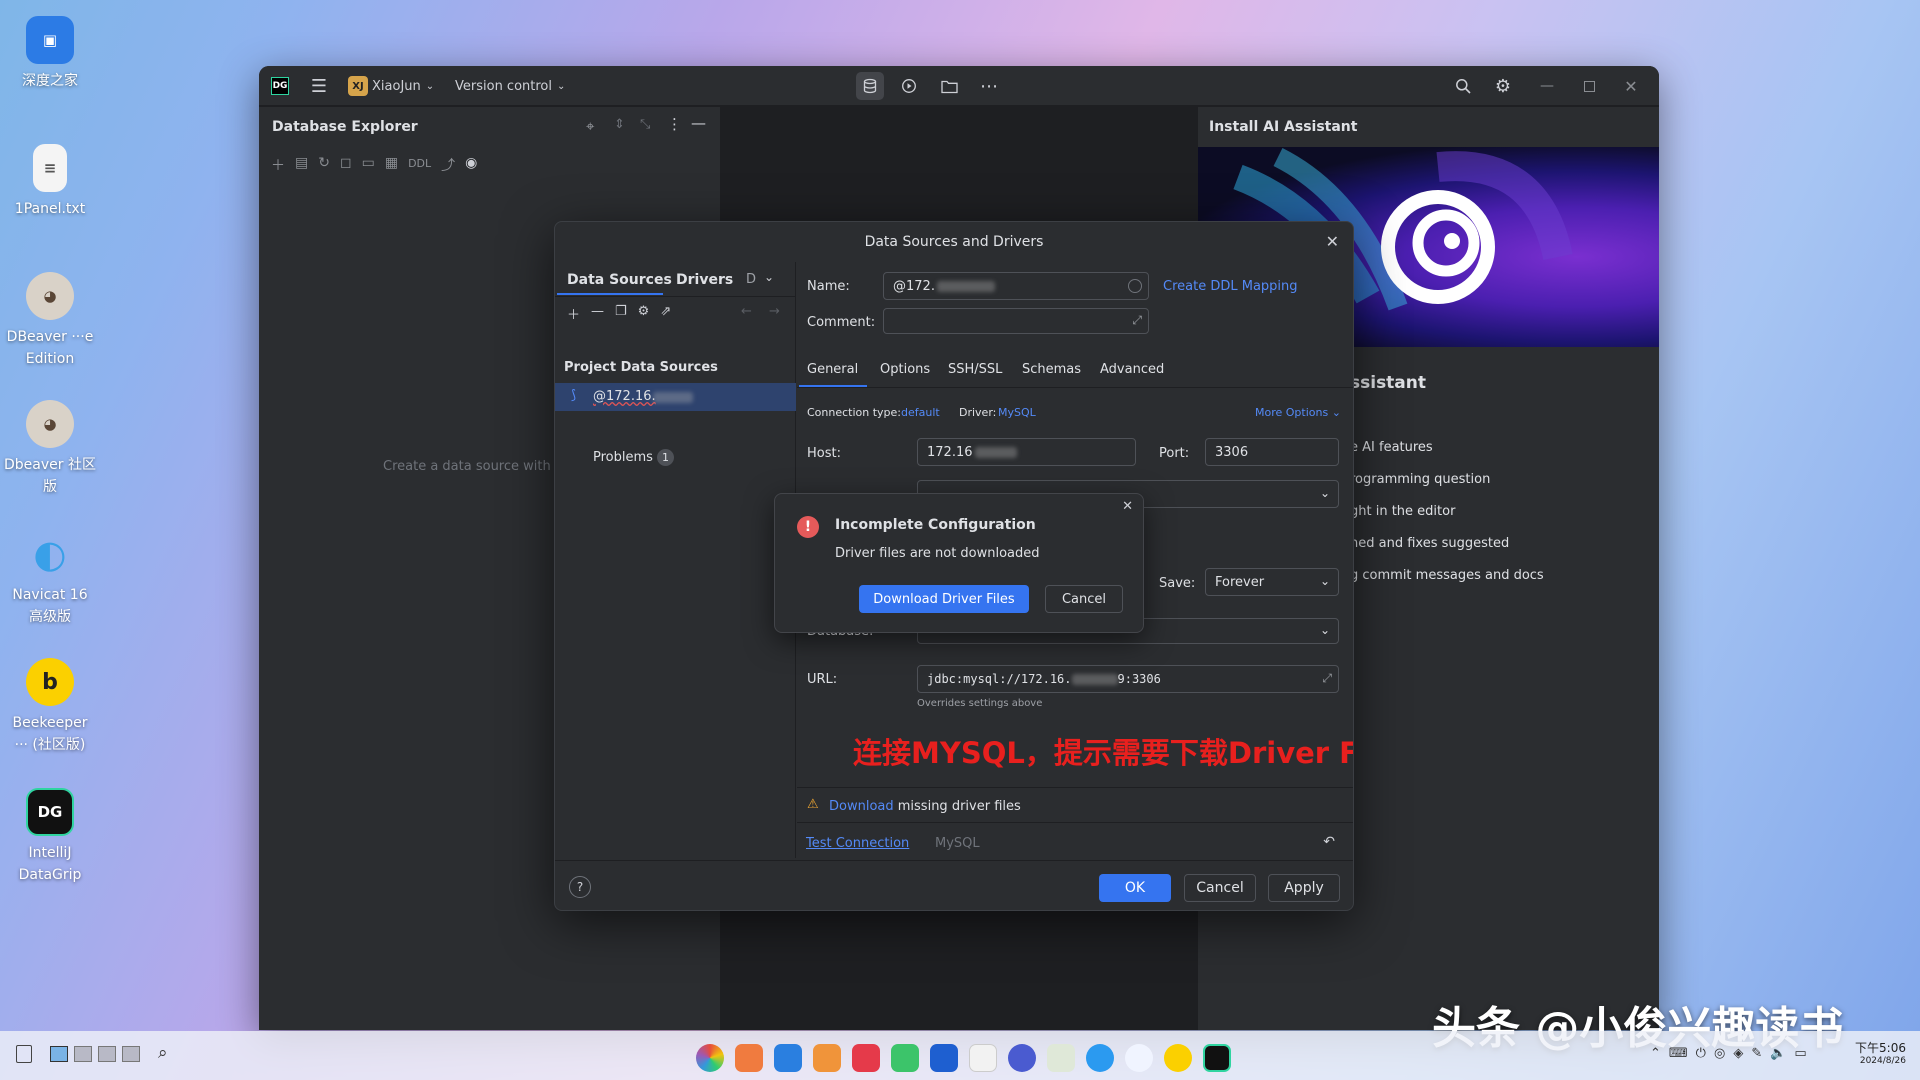 This screenshot has width=1920, height=1080. Describe the element at coordinates (827, 1058) in the screenshot. I see `app-4-icon` at that location.